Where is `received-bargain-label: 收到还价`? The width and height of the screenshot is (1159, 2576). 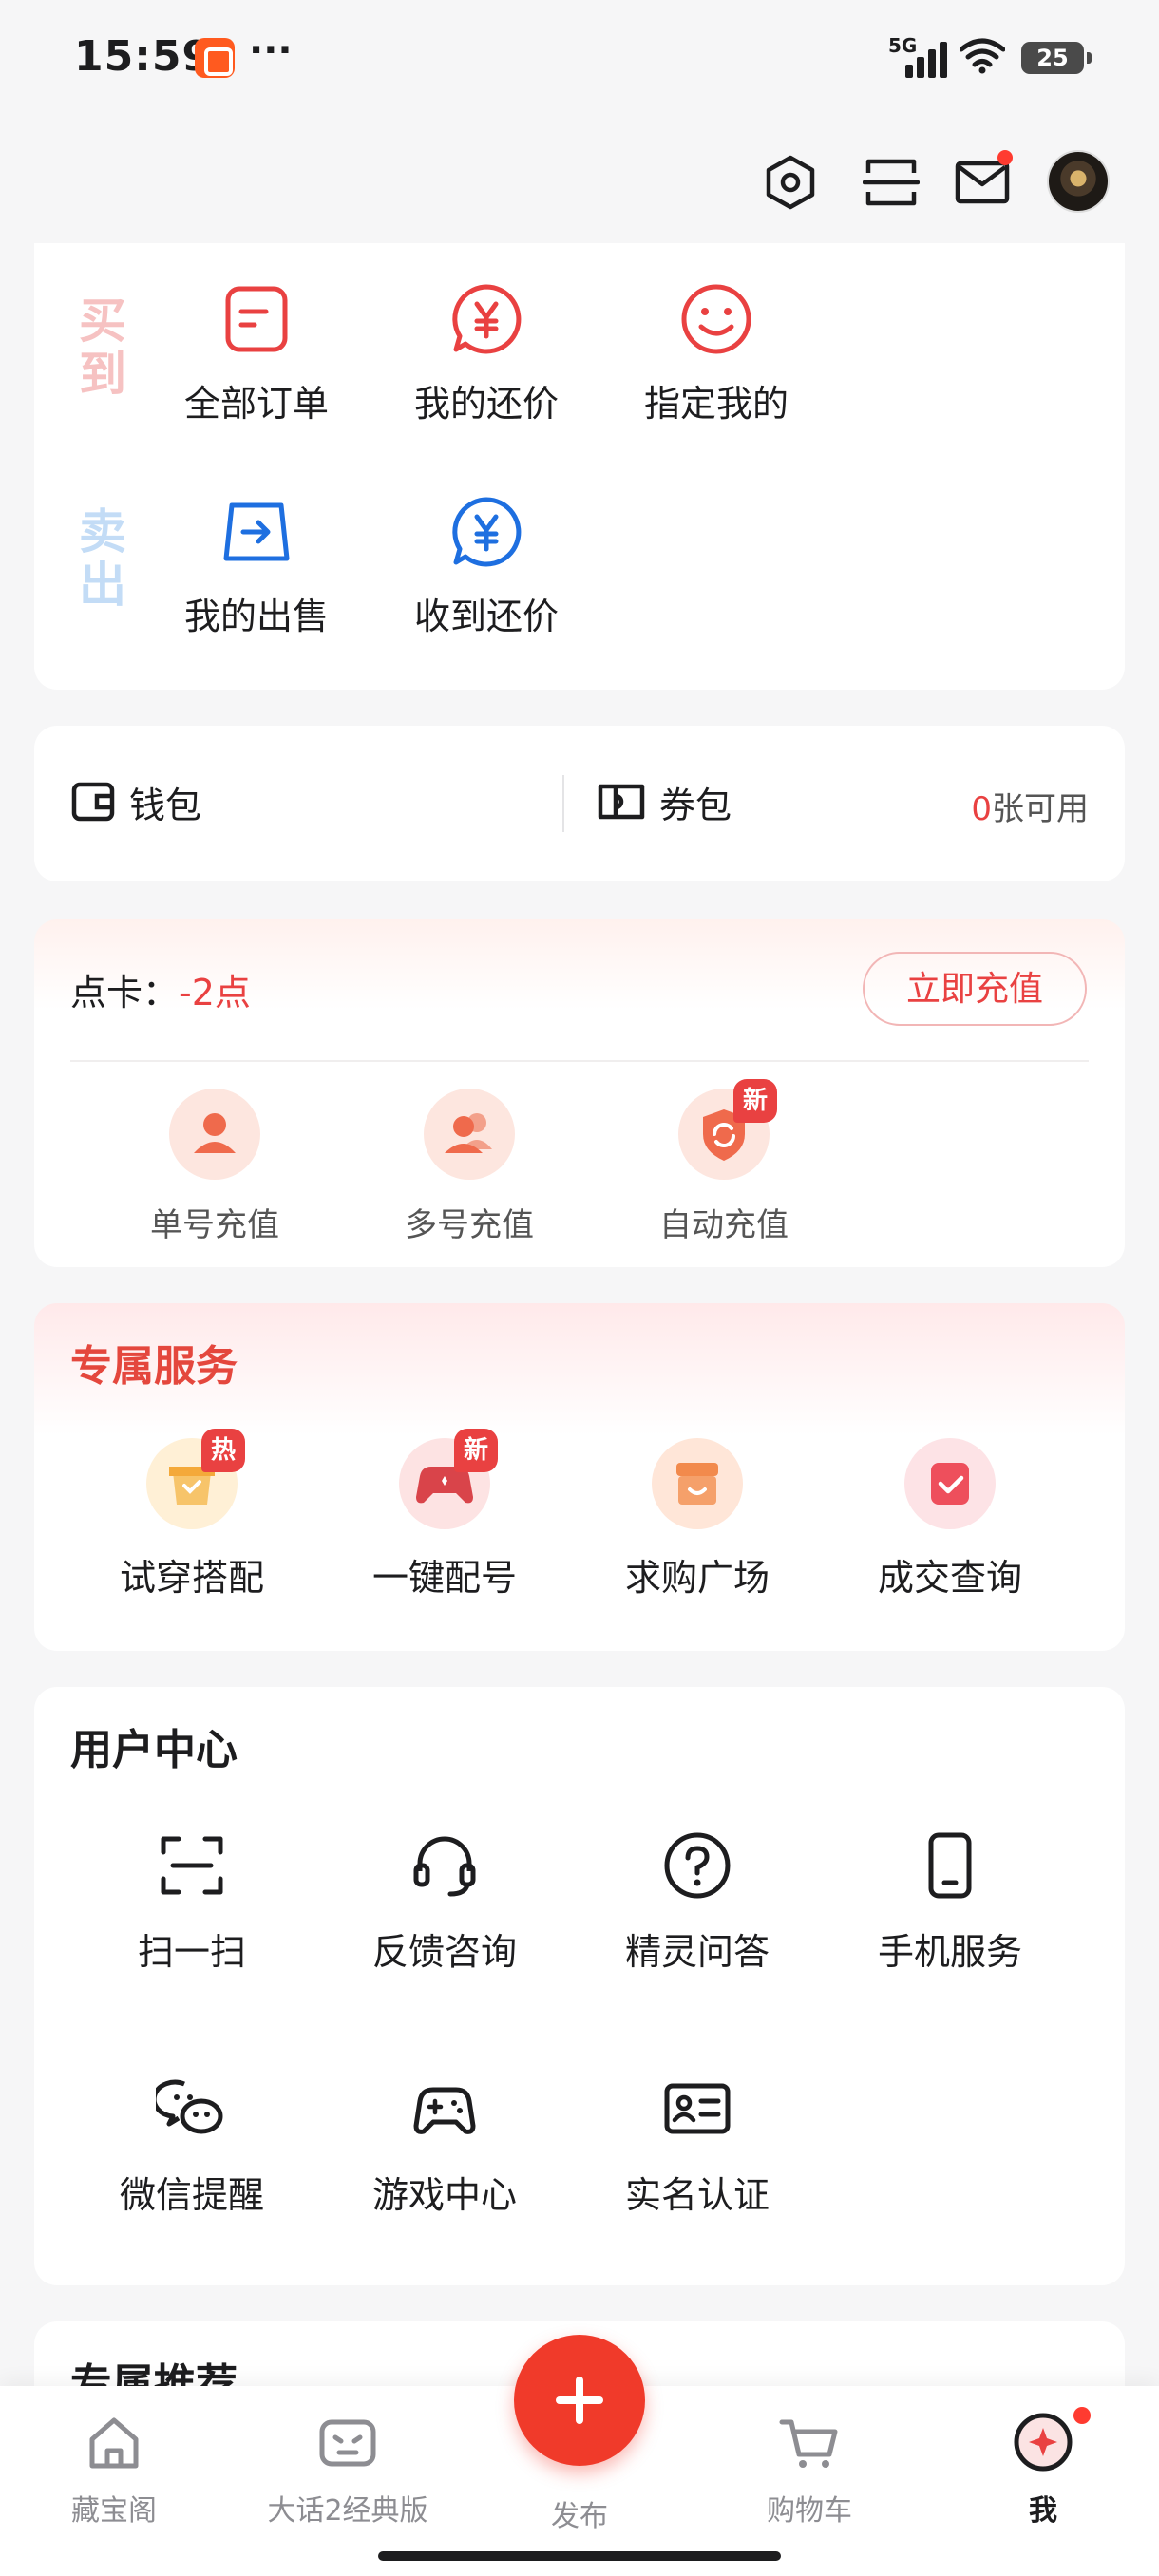 received-bargain-label: 收到还价 is located at coordinates (486, 616).